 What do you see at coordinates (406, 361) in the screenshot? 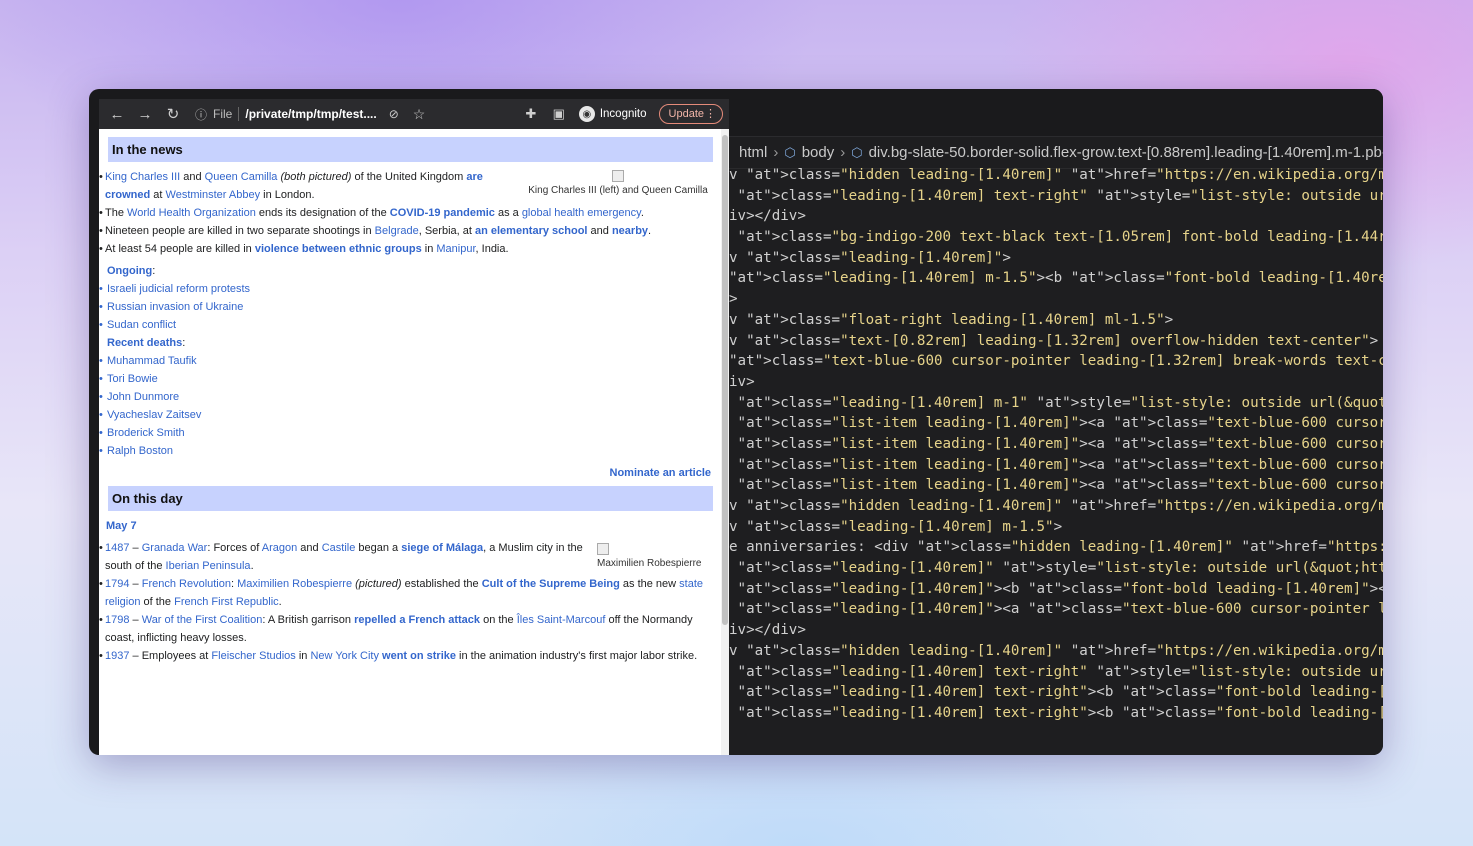
I see `recent-death-item: Muhammad Taufik` at bounding box center [406, 361].